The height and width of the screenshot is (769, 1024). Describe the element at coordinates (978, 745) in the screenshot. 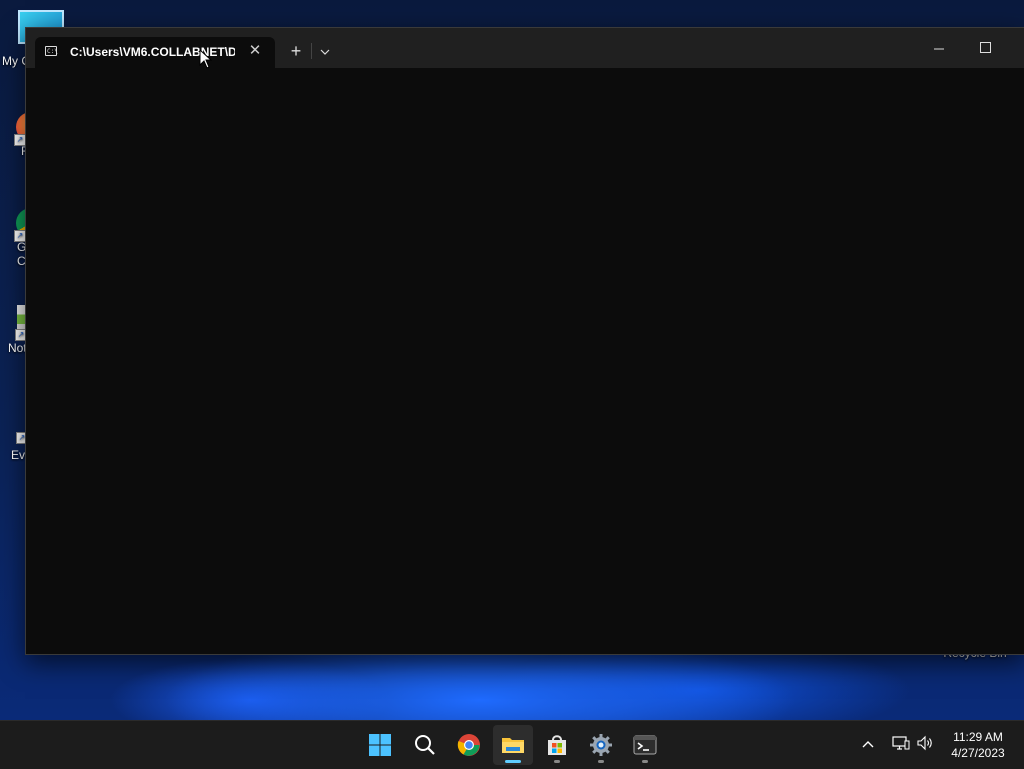

I see `clock: 11:29 AM 4/27/2023` at that location.